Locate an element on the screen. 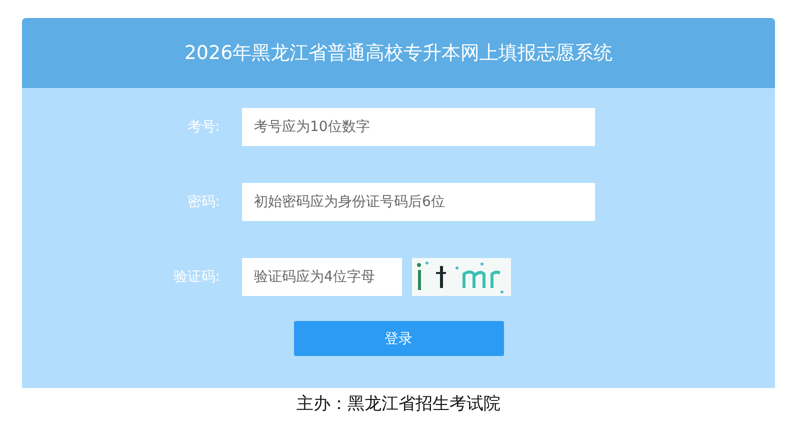 This screenshot has height=430, width=800. field-label: 考号: is located at coordinates (203, 127).